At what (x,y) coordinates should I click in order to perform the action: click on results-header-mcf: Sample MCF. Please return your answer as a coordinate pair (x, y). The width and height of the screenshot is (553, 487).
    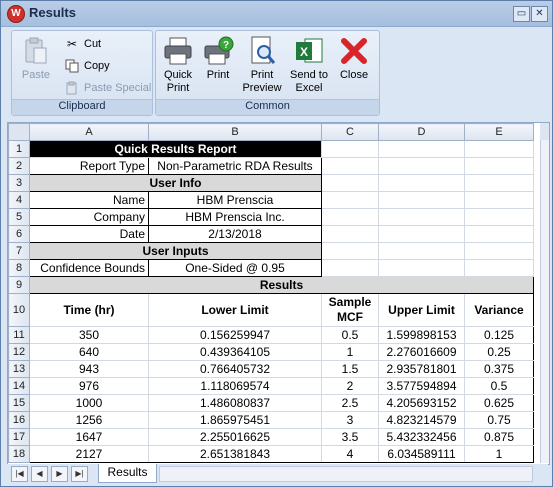
    Looking at the image, I should click on (350, 310).